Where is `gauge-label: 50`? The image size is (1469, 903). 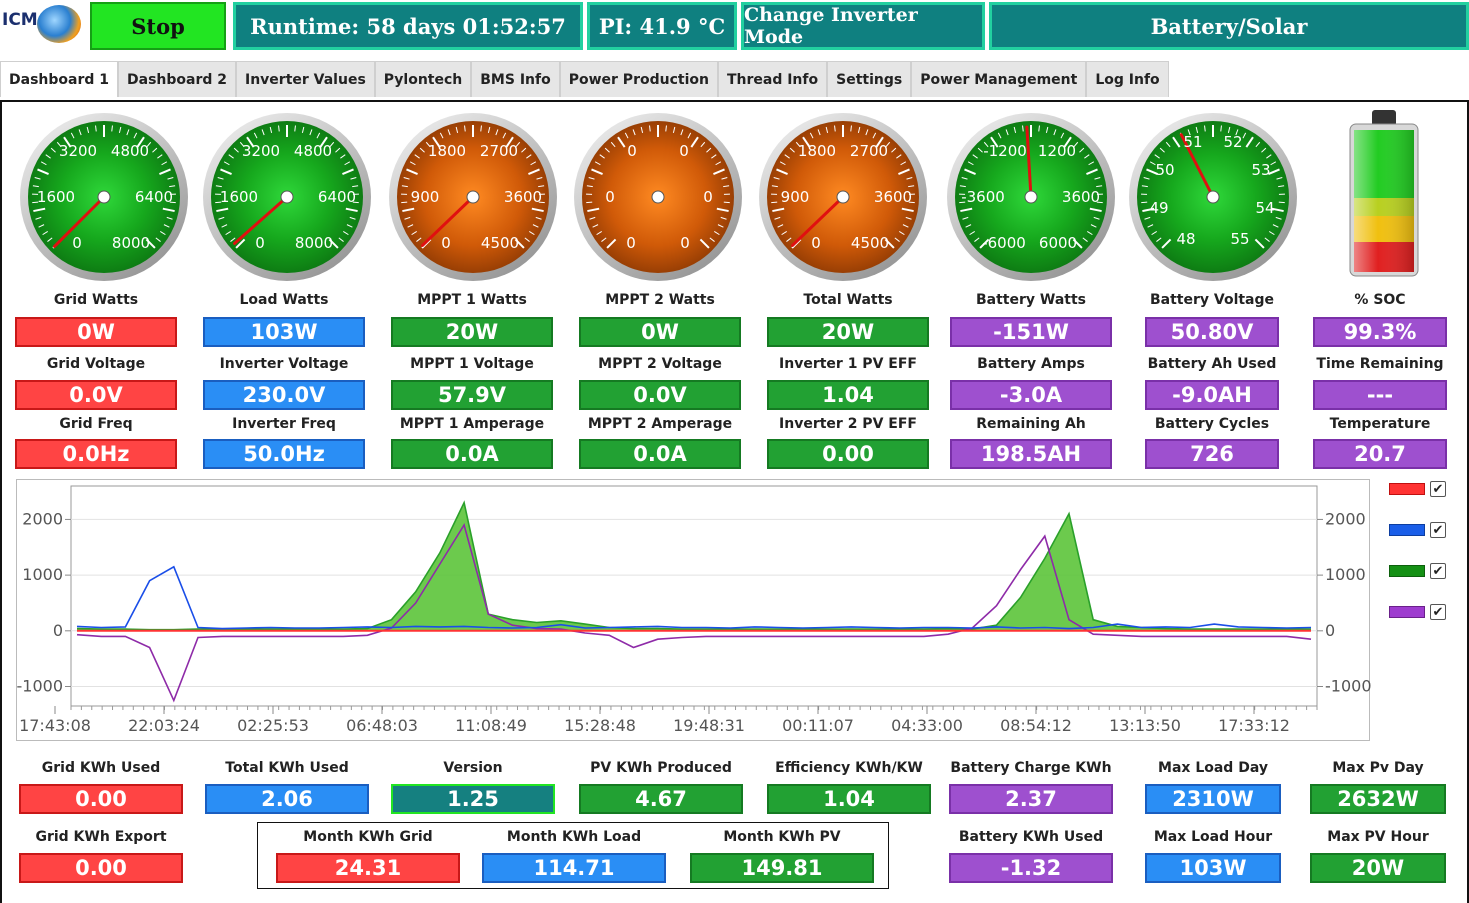 gauge-label: 50 is located at coordinates (1165, 170).